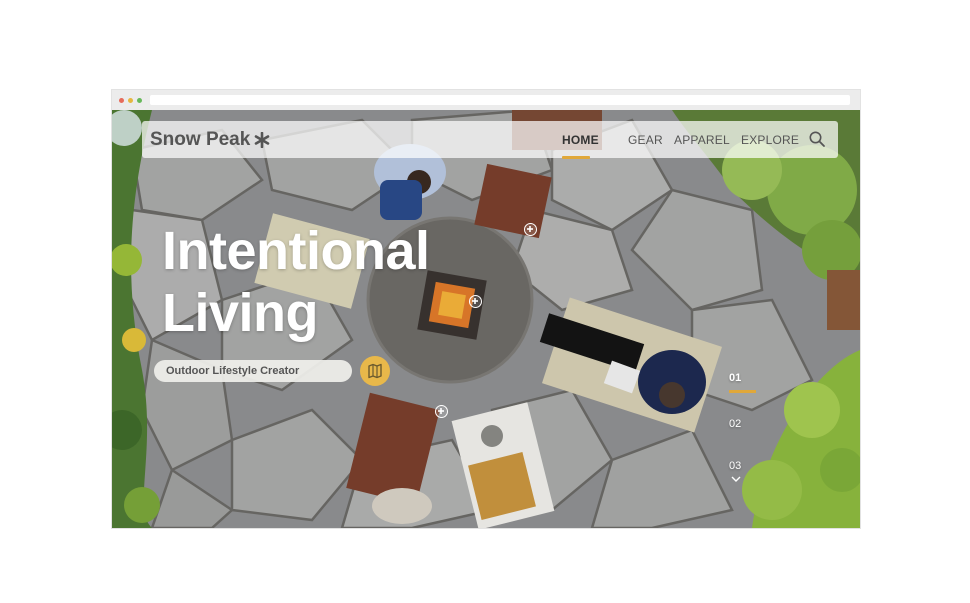 This screenshot has width=970, height=603. Describe the element at coordinates (500, 100) in the screenshot. I see `address-bar` at that location.